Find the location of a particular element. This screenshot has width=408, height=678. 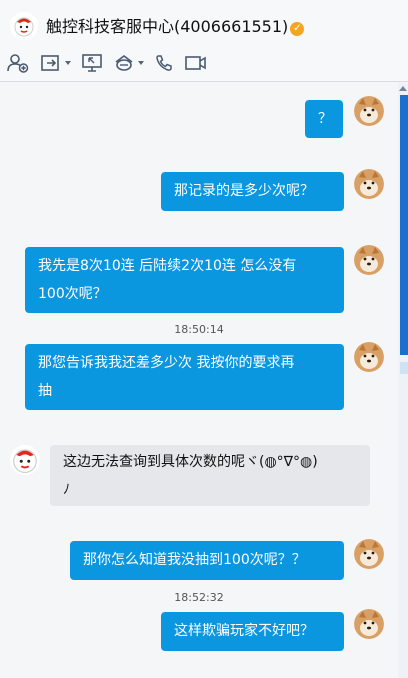

service-avatar is located at coordinates (25, 460).